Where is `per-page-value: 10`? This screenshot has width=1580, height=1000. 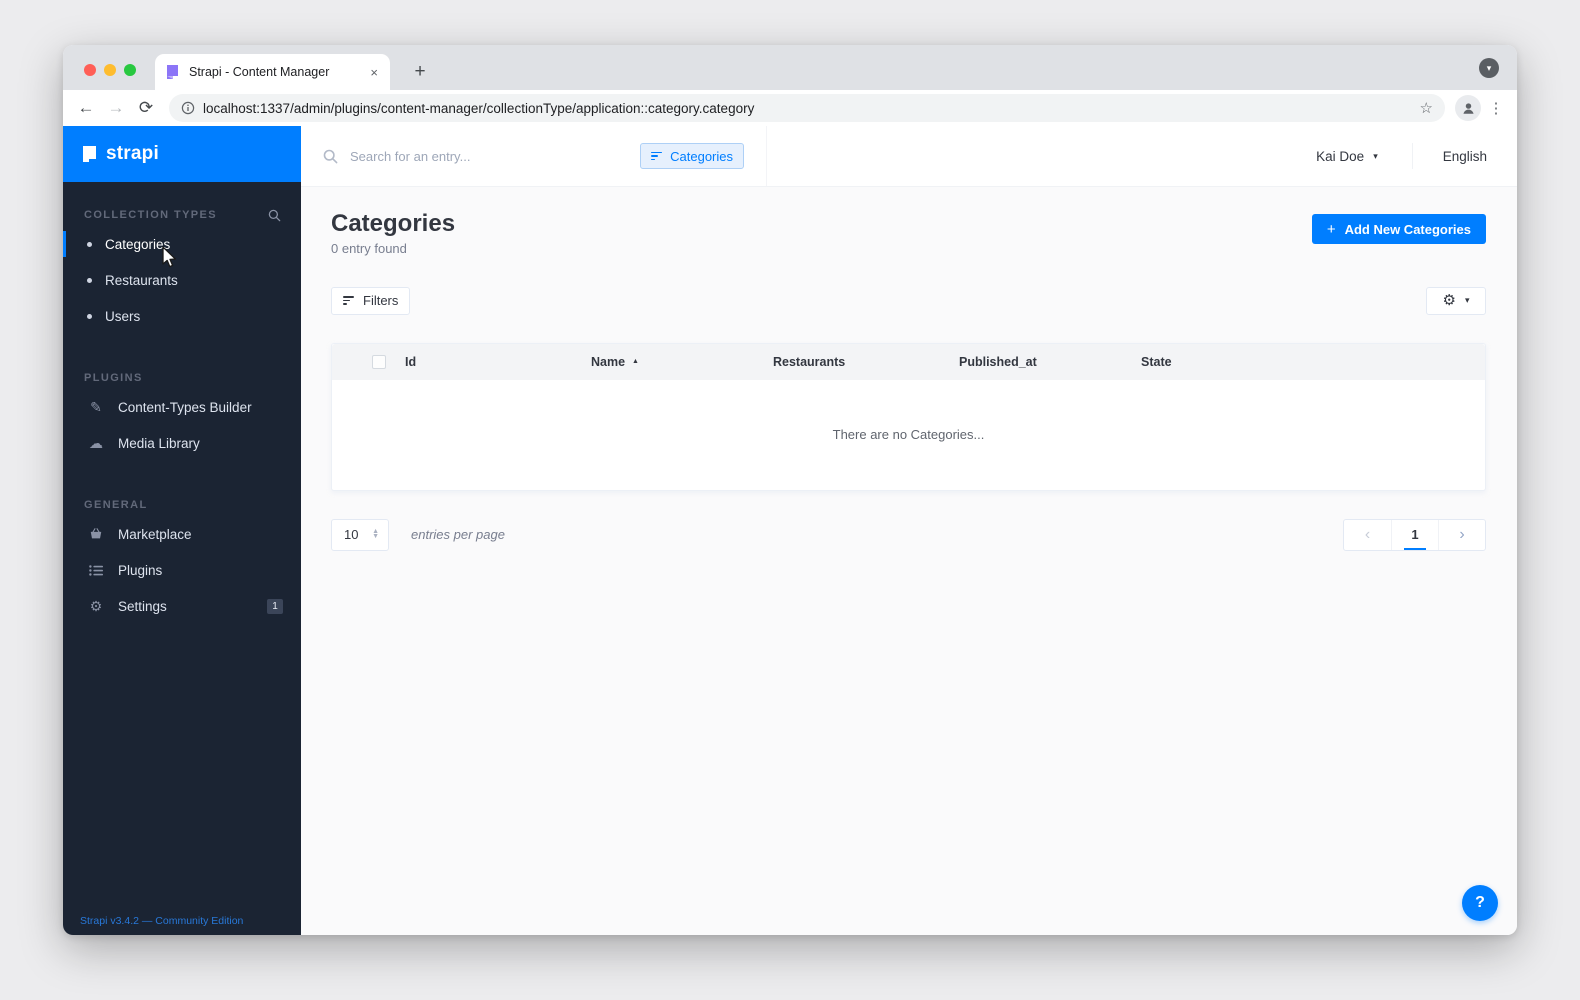
per-page-value: 10 is located at coordinates (351, 535).